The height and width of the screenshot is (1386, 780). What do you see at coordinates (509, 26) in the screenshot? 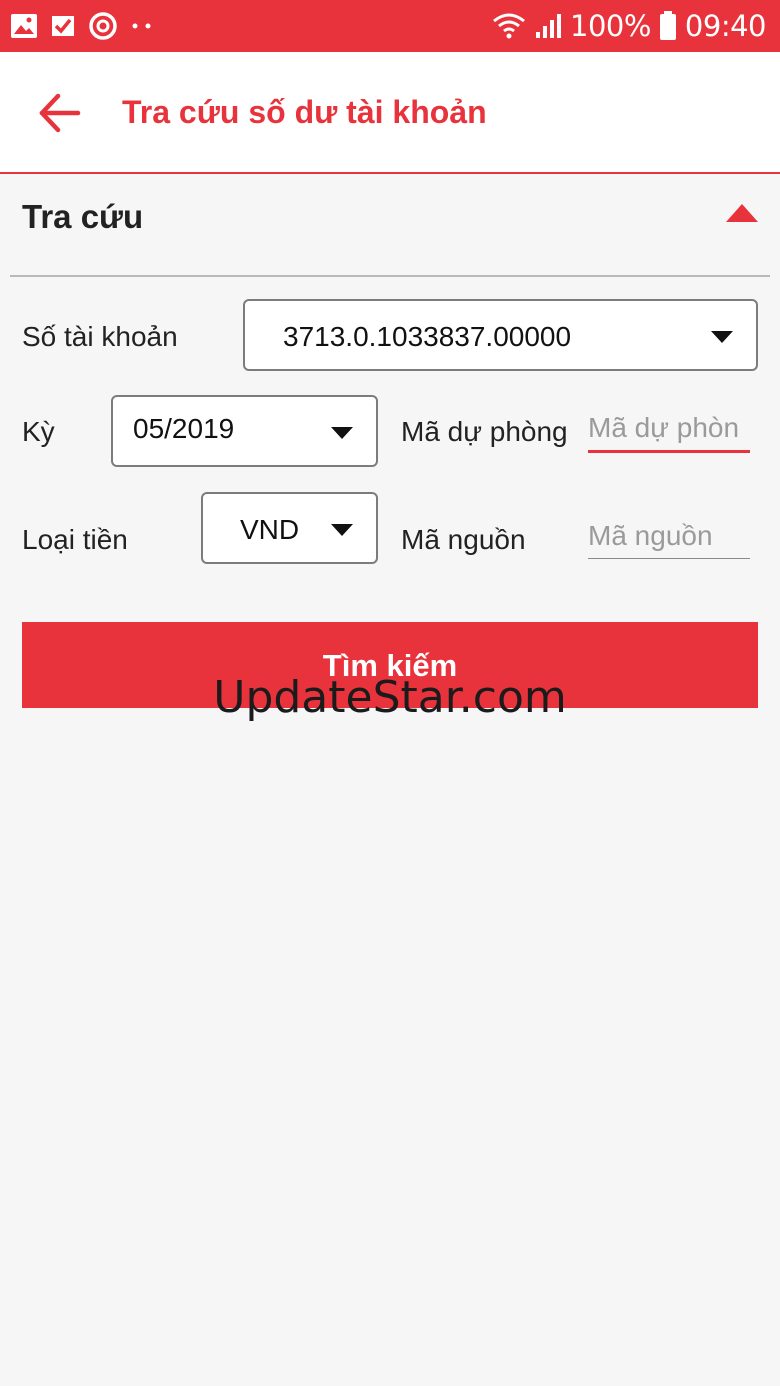
I see `wifi-icon` at bounding box center [509, 26].